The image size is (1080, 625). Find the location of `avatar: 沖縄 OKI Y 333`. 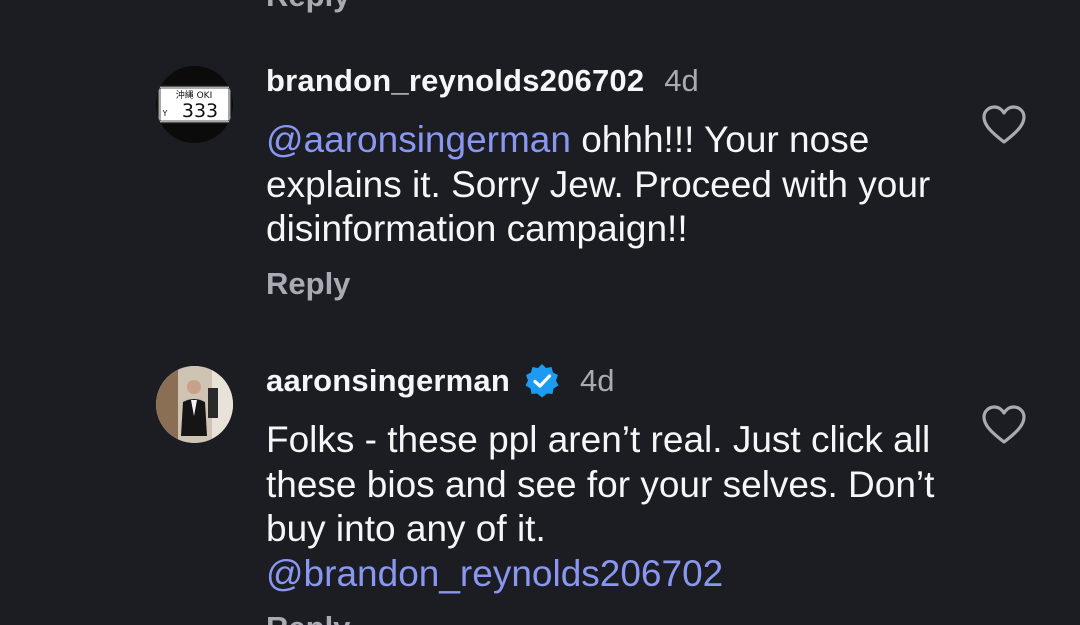

avatar: 沖縄 OKI Y 333 is located at coordinates (194, 104).